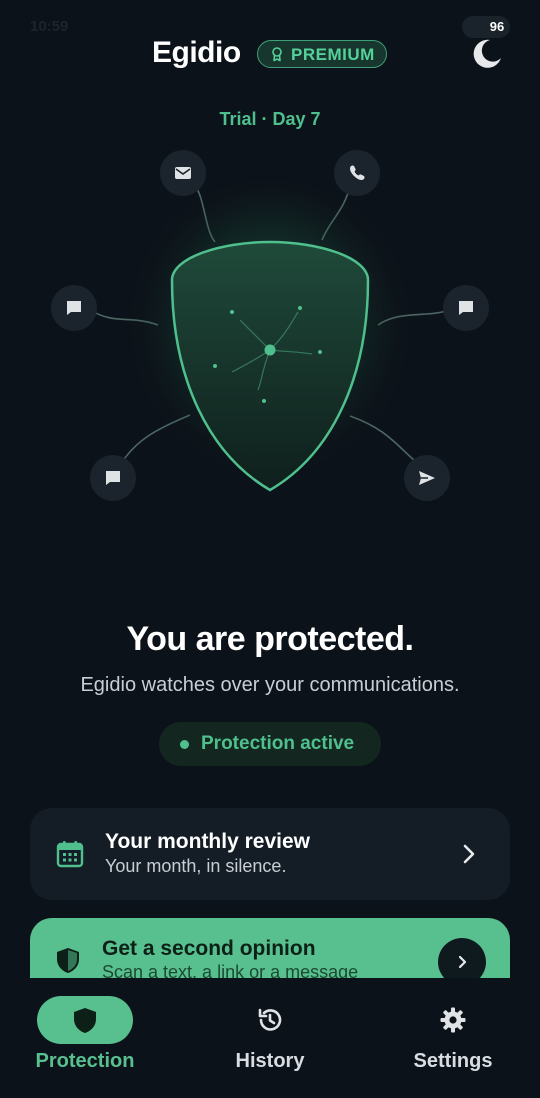  Describe the element at coordinates (207, 841) in the screenshot. I see `review-title: Your monthly review` at that location.